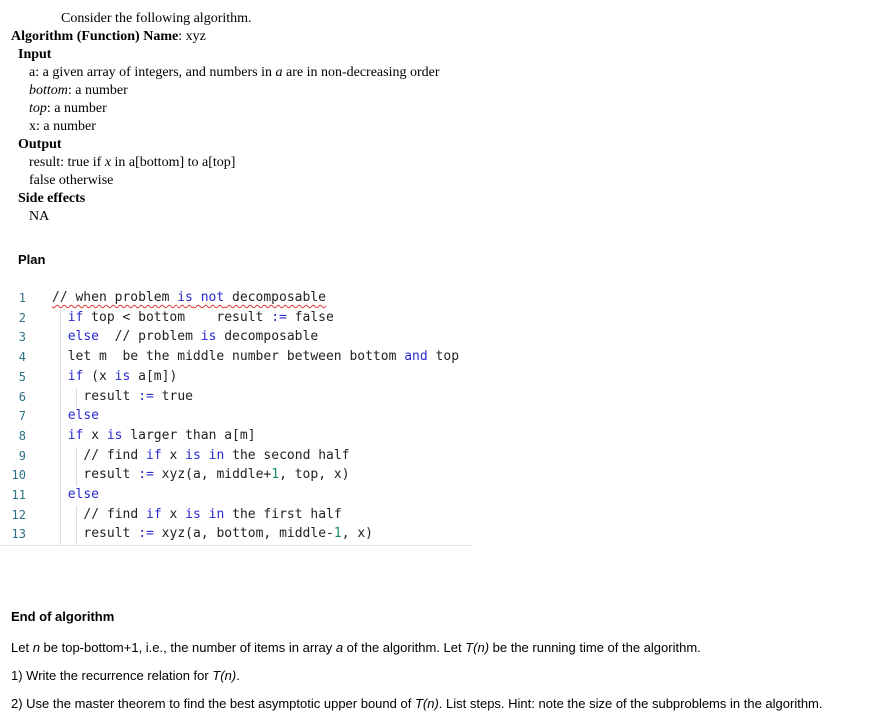  Describe the element at coordinates (123, 377) in the screenshot. I see `code-line: if (x is a[m])` at that location.